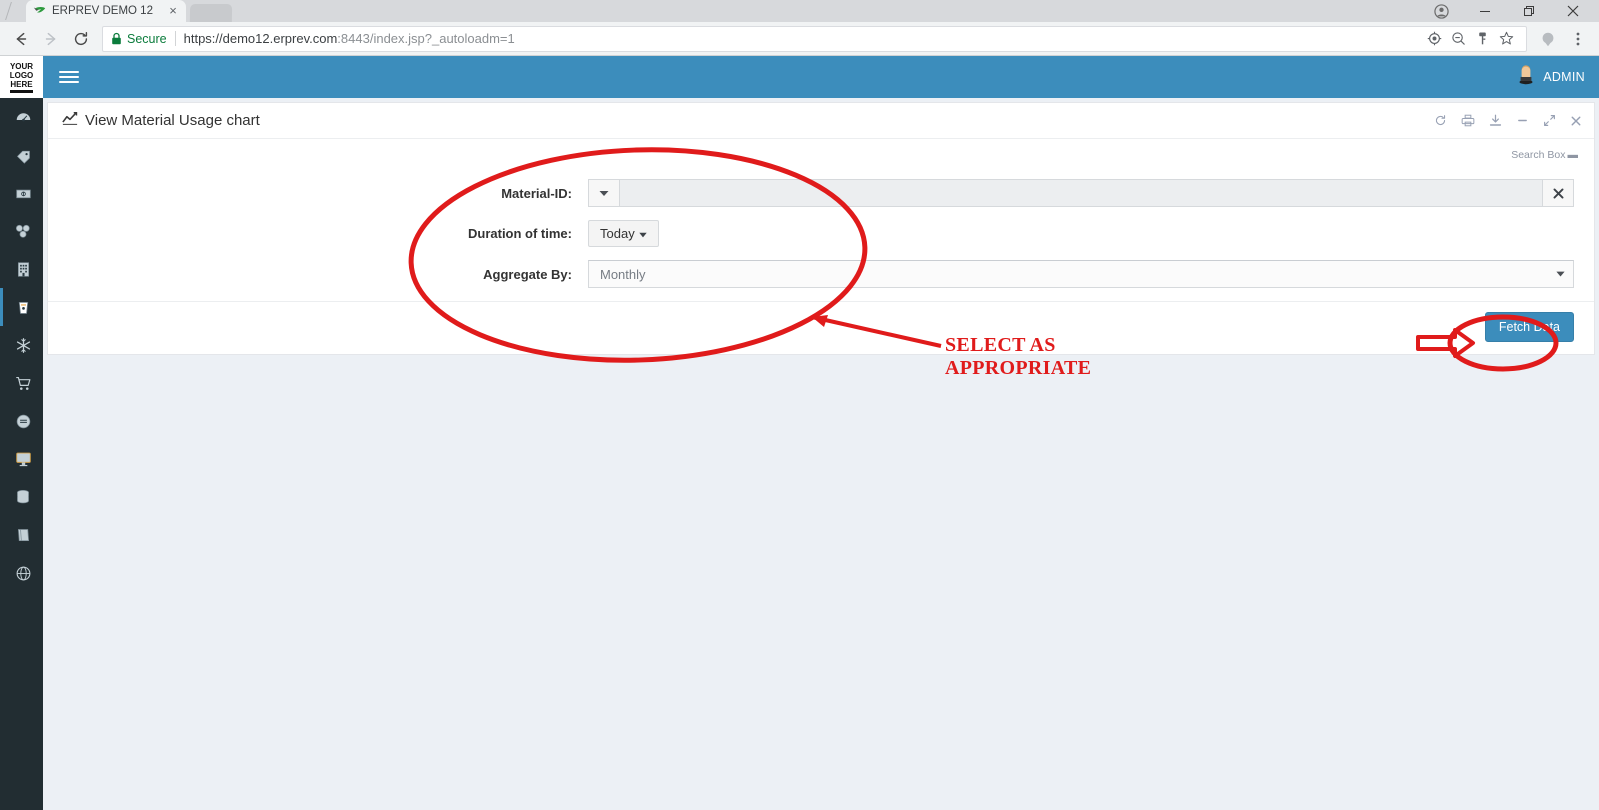 This screenshot has height=810, width=1599. I want to click on search-box-toggle: Search Box ▬, so click(1544, 155).